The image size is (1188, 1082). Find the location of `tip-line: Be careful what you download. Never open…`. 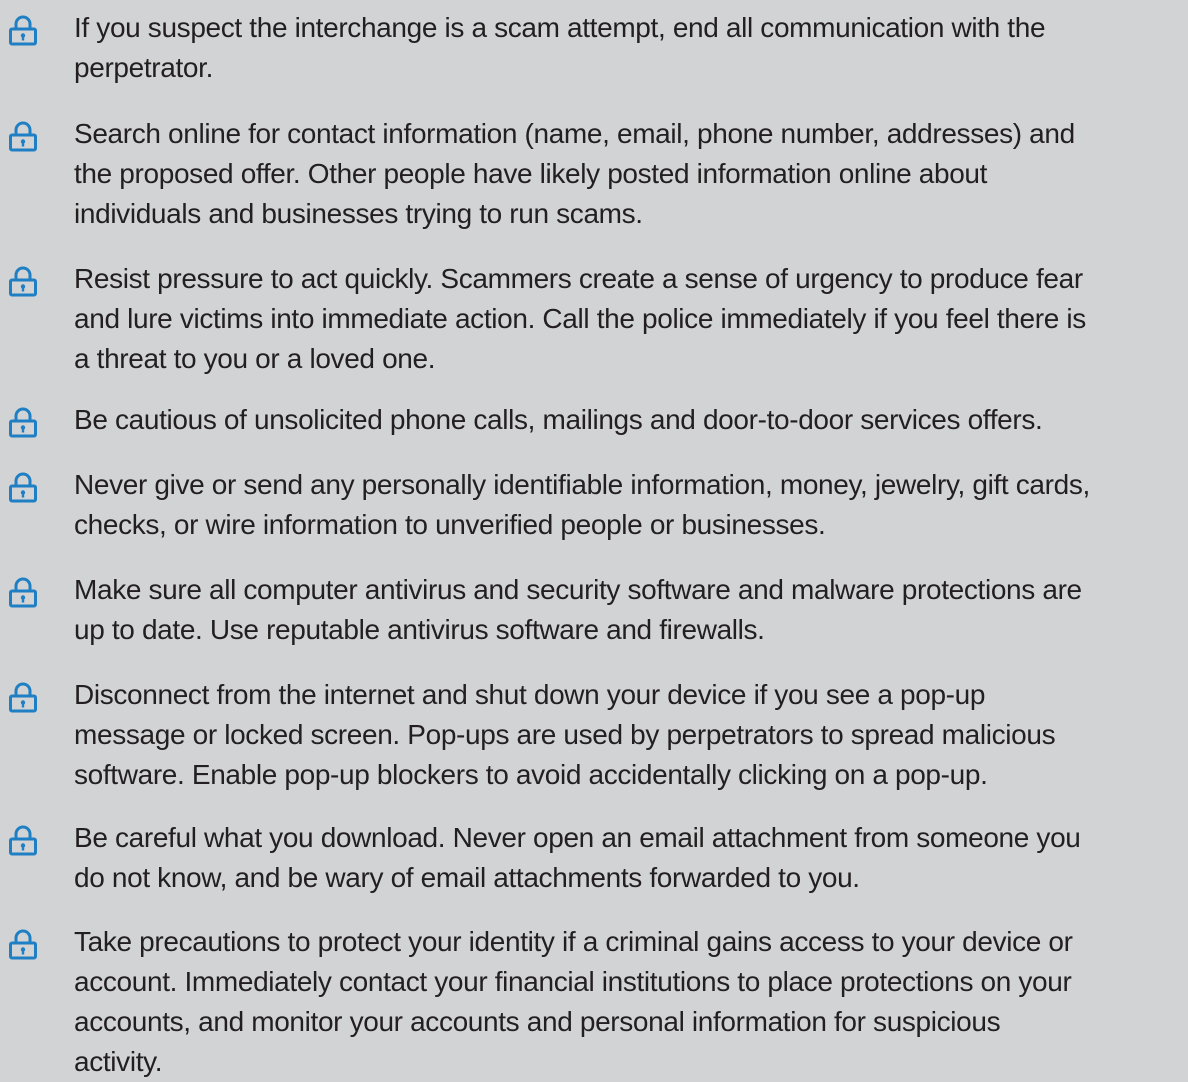

tip-line: Be careful what you download. Never open… is located at coordinates (577, 837).